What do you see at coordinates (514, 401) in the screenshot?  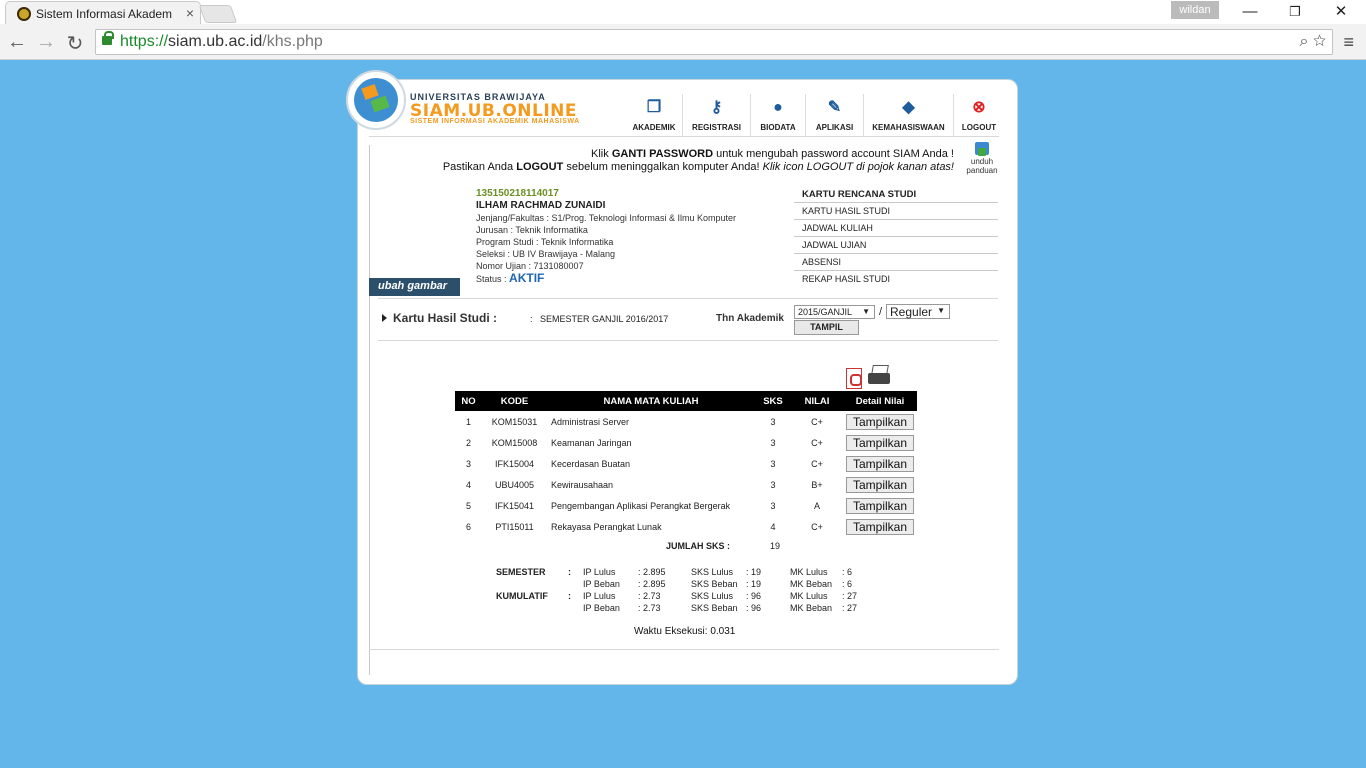 I see `col-kode: KODE` at bounding box center [514, 401].